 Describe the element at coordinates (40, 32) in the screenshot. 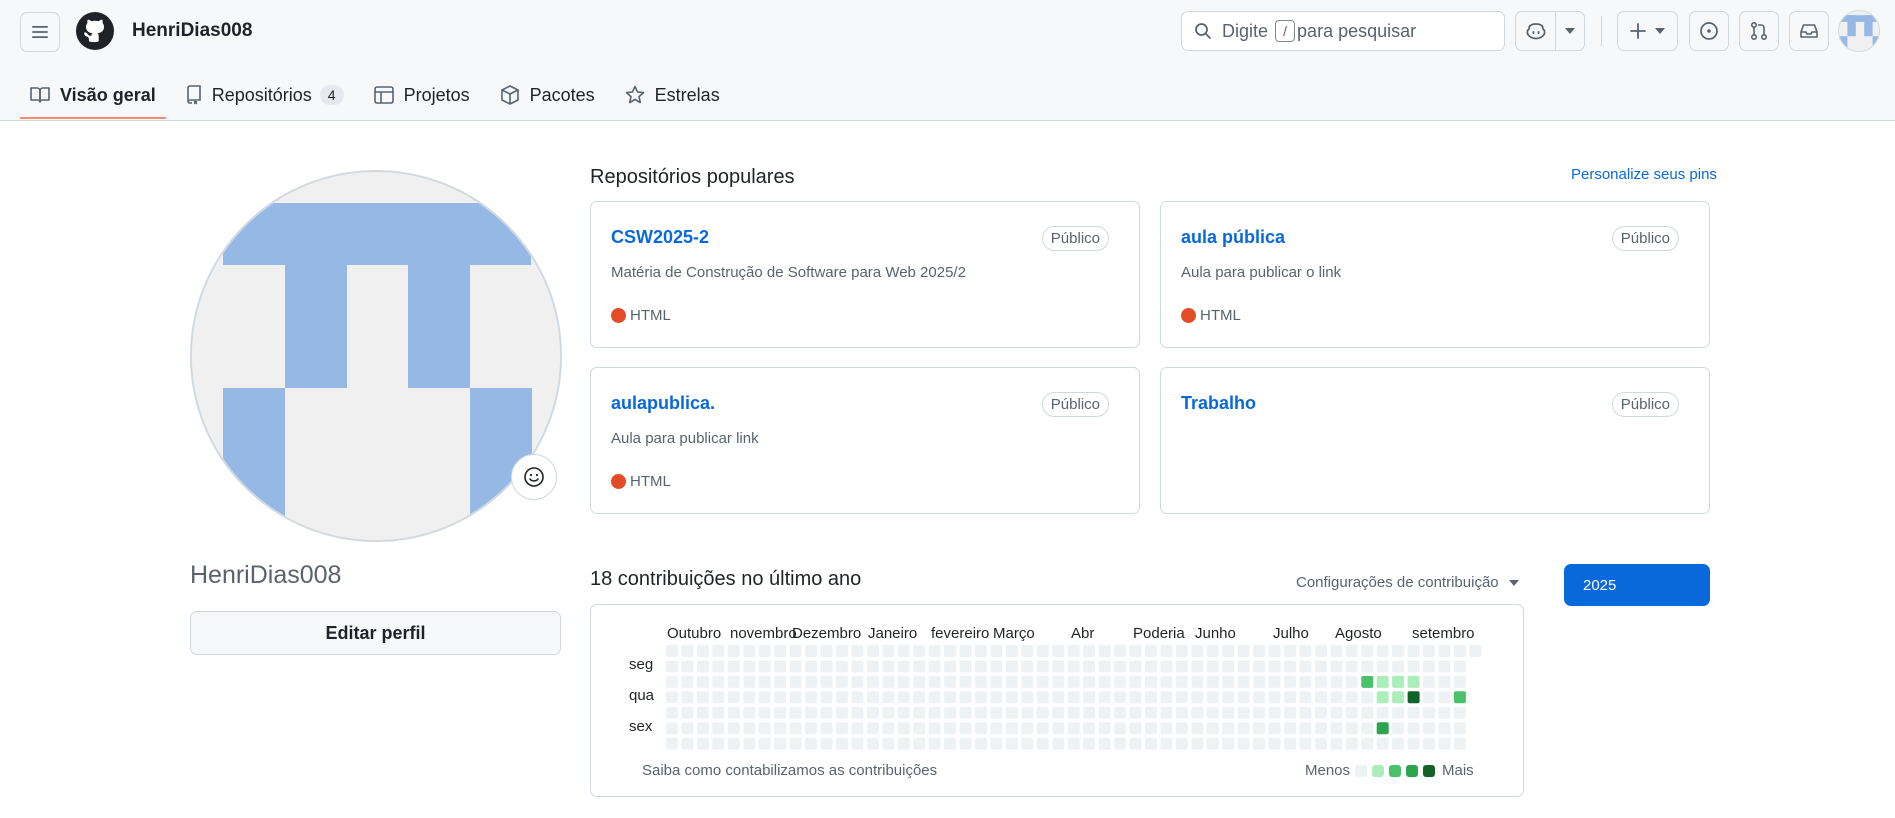

I see `menu-button` at that location.